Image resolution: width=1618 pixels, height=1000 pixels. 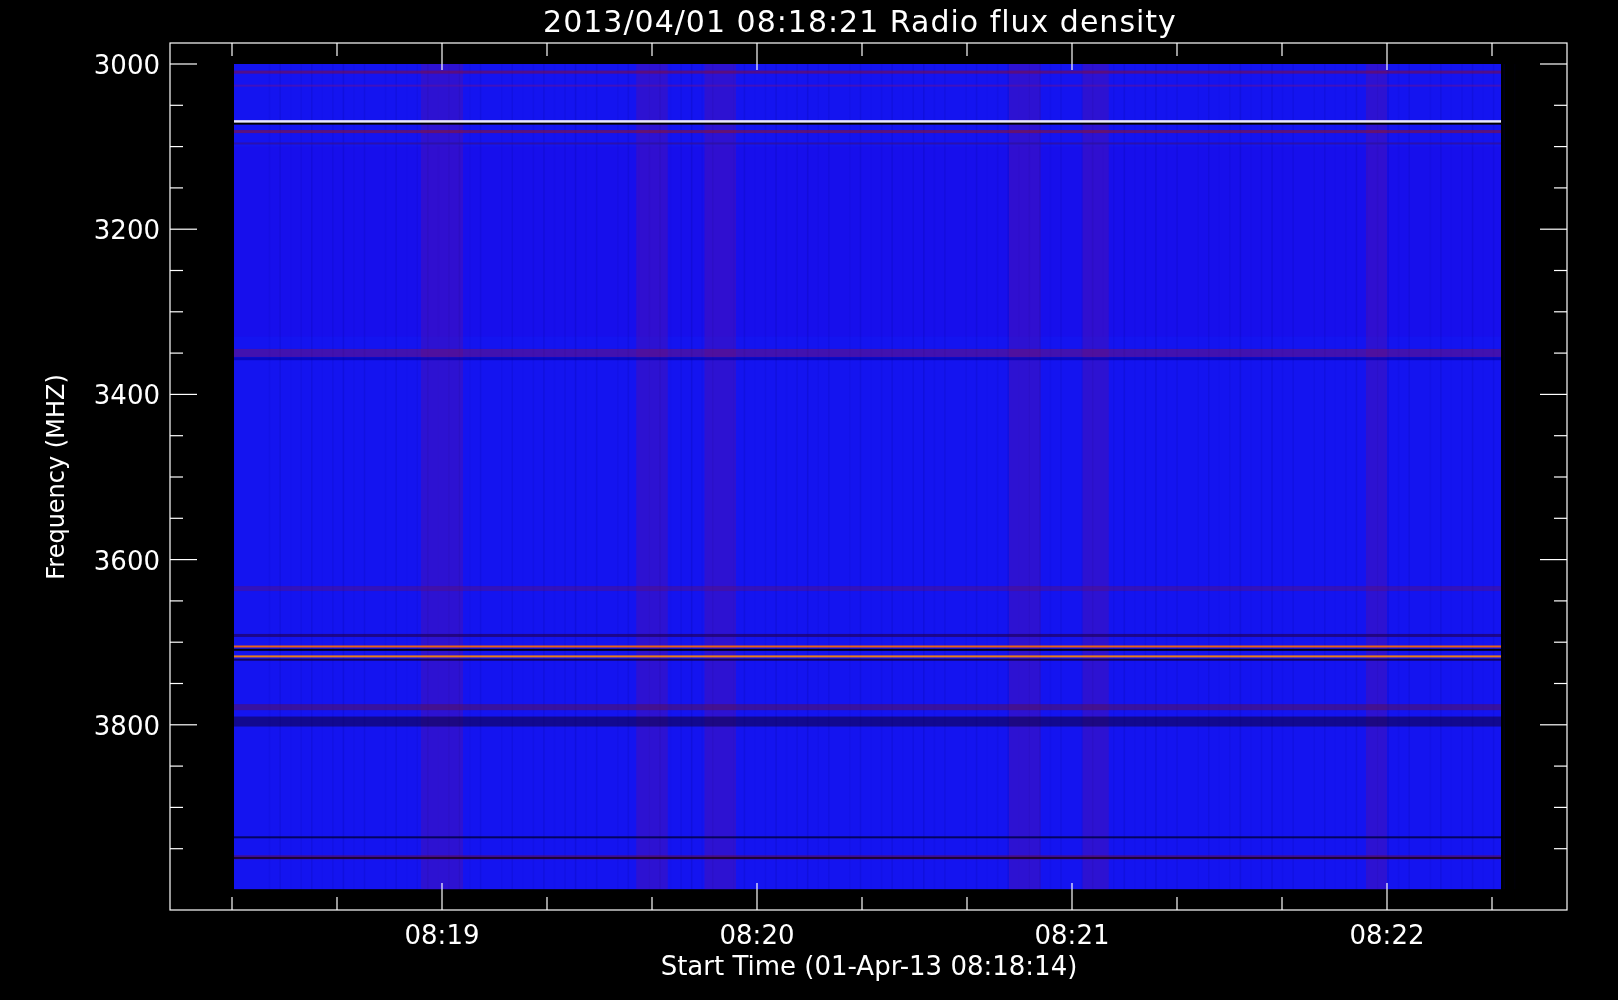 What do you see at coordinates (1072, 935) in the screenshot?
I see `x-tick-label: 08:21` at bounding box center [1072, 935].